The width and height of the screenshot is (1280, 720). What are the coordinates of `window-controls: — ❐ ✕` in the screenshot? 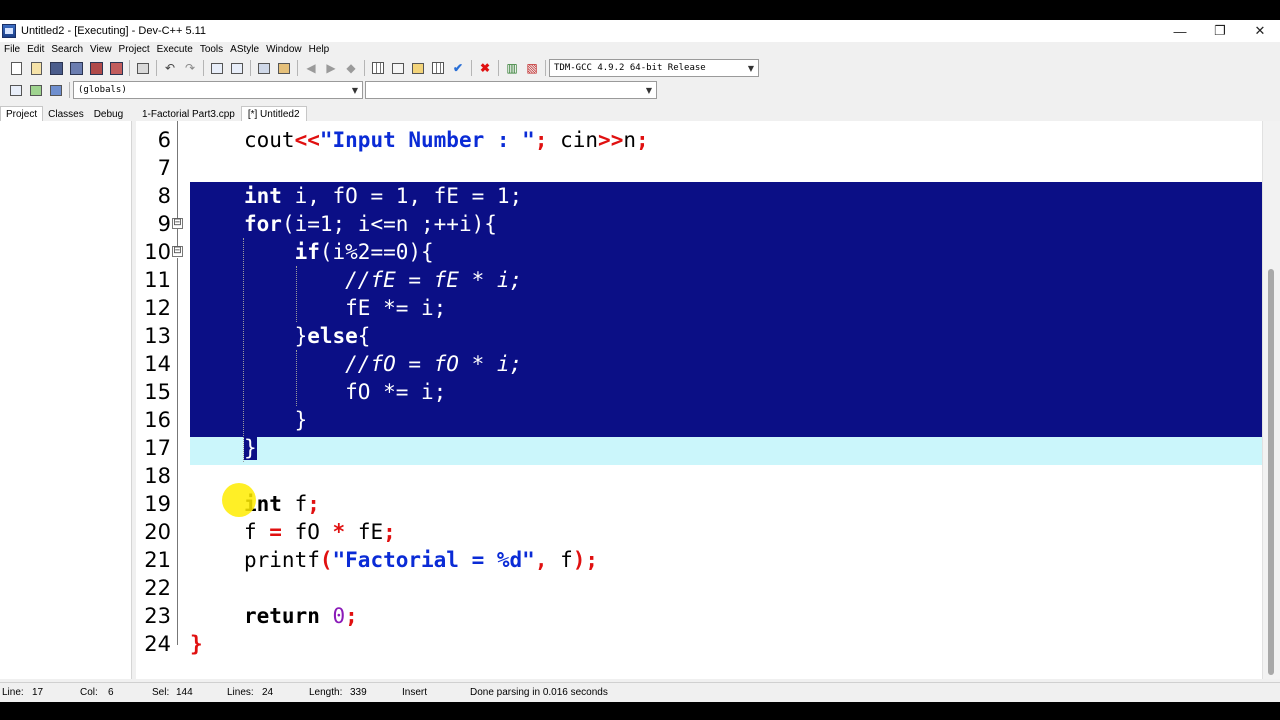 It's located at (1220, 31).